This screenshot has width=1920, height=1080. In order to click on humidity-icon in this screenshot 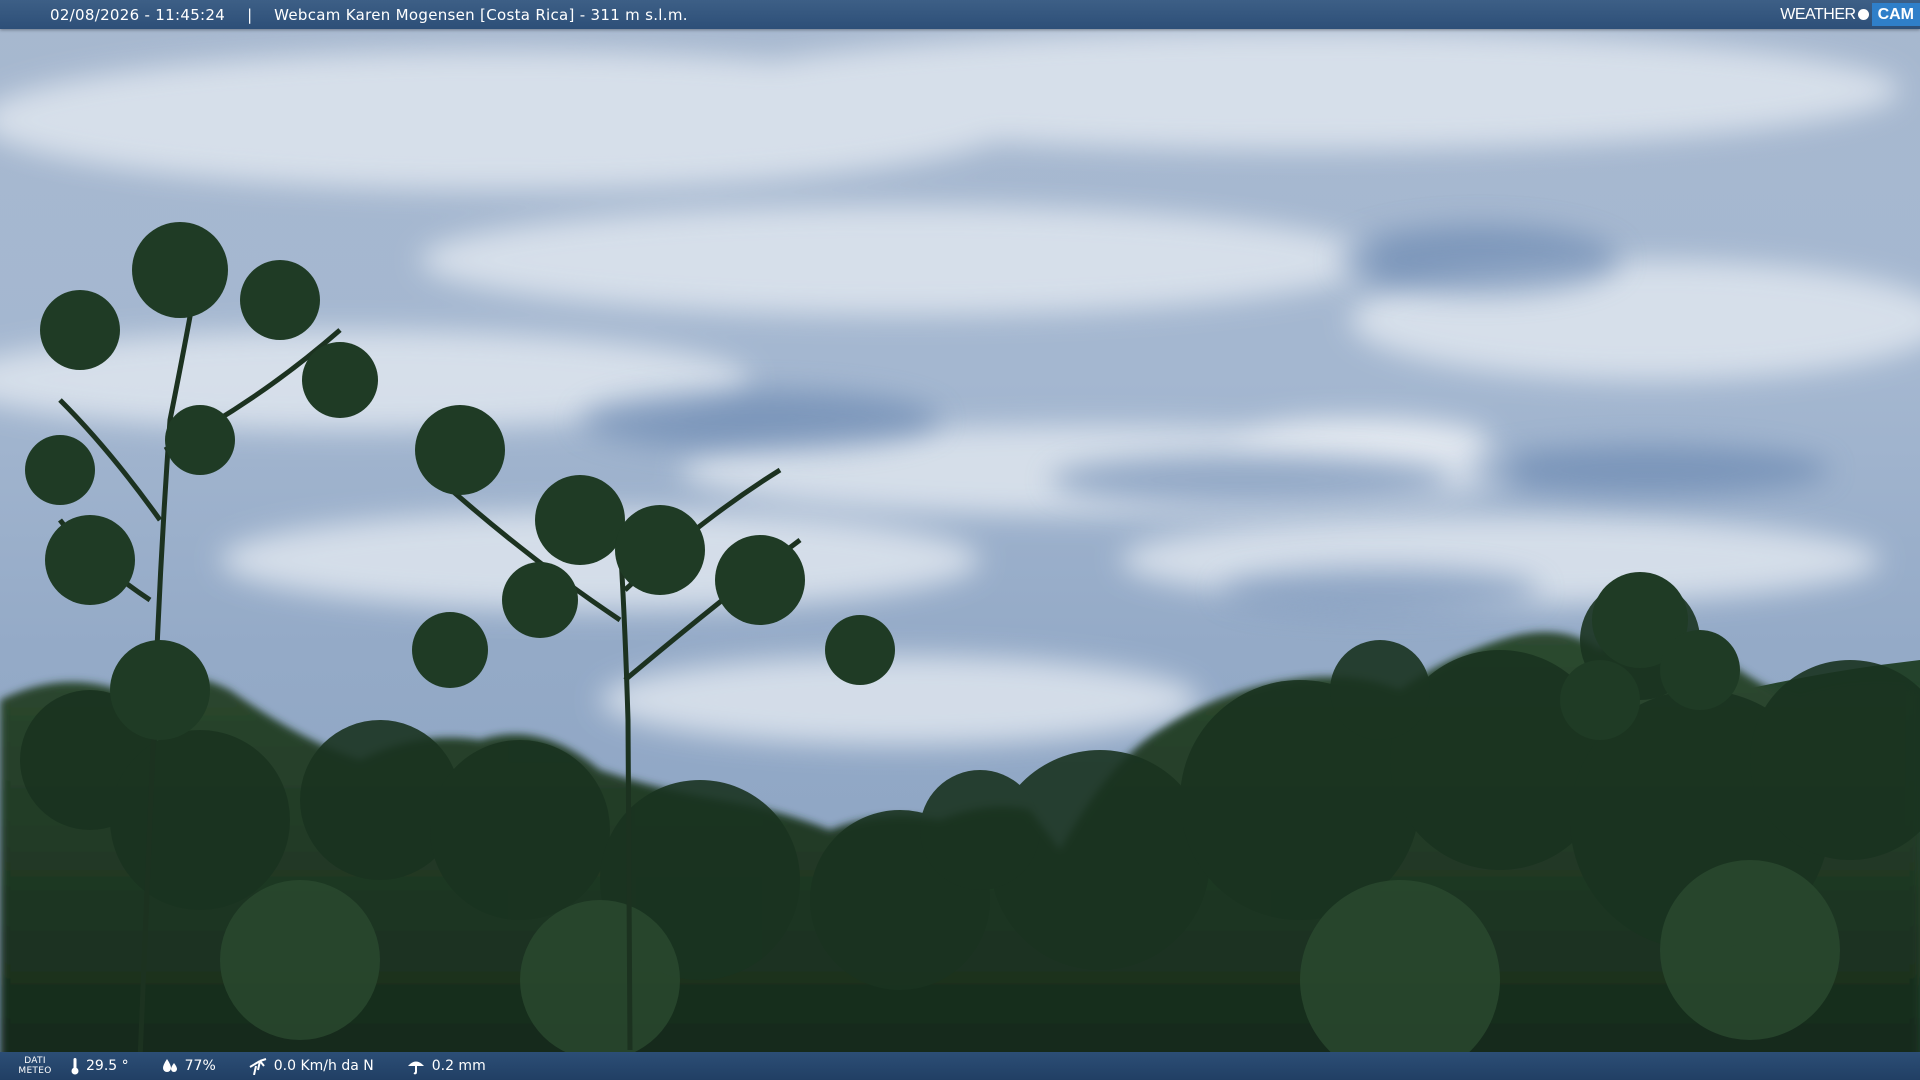, I will do `click(169, 1065)`.